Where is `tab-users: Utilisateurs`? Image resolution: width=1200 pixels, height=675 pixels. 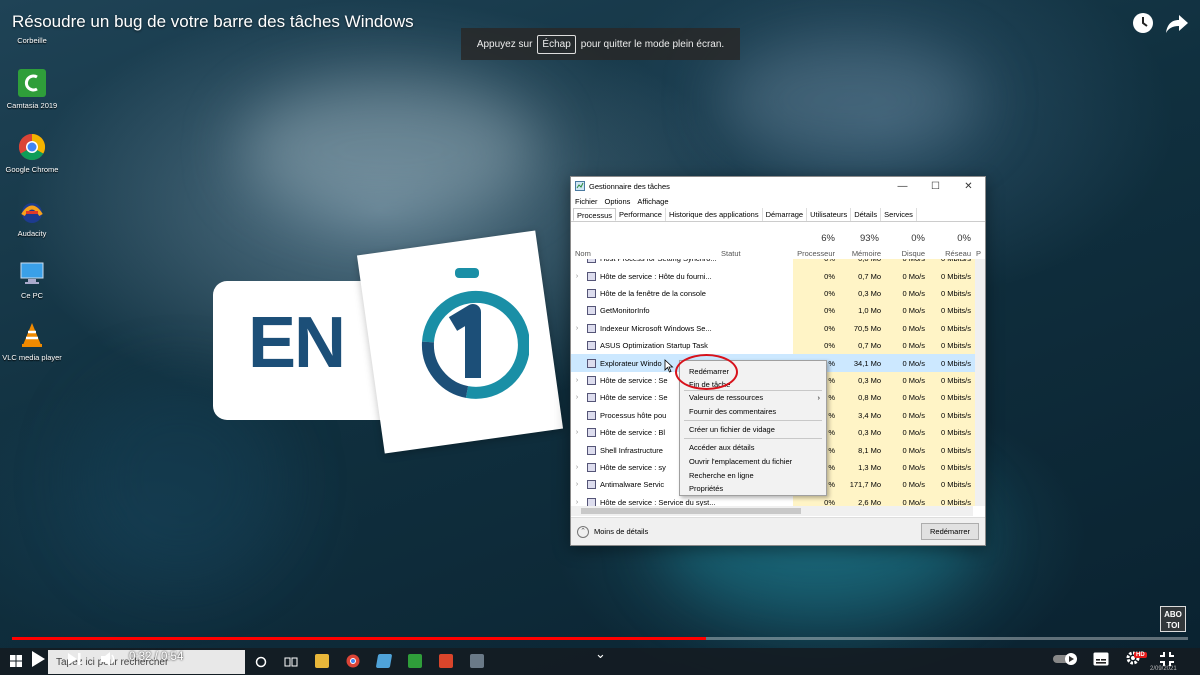
tab-users: Utilisateurs is located at coordinates (829, 214).